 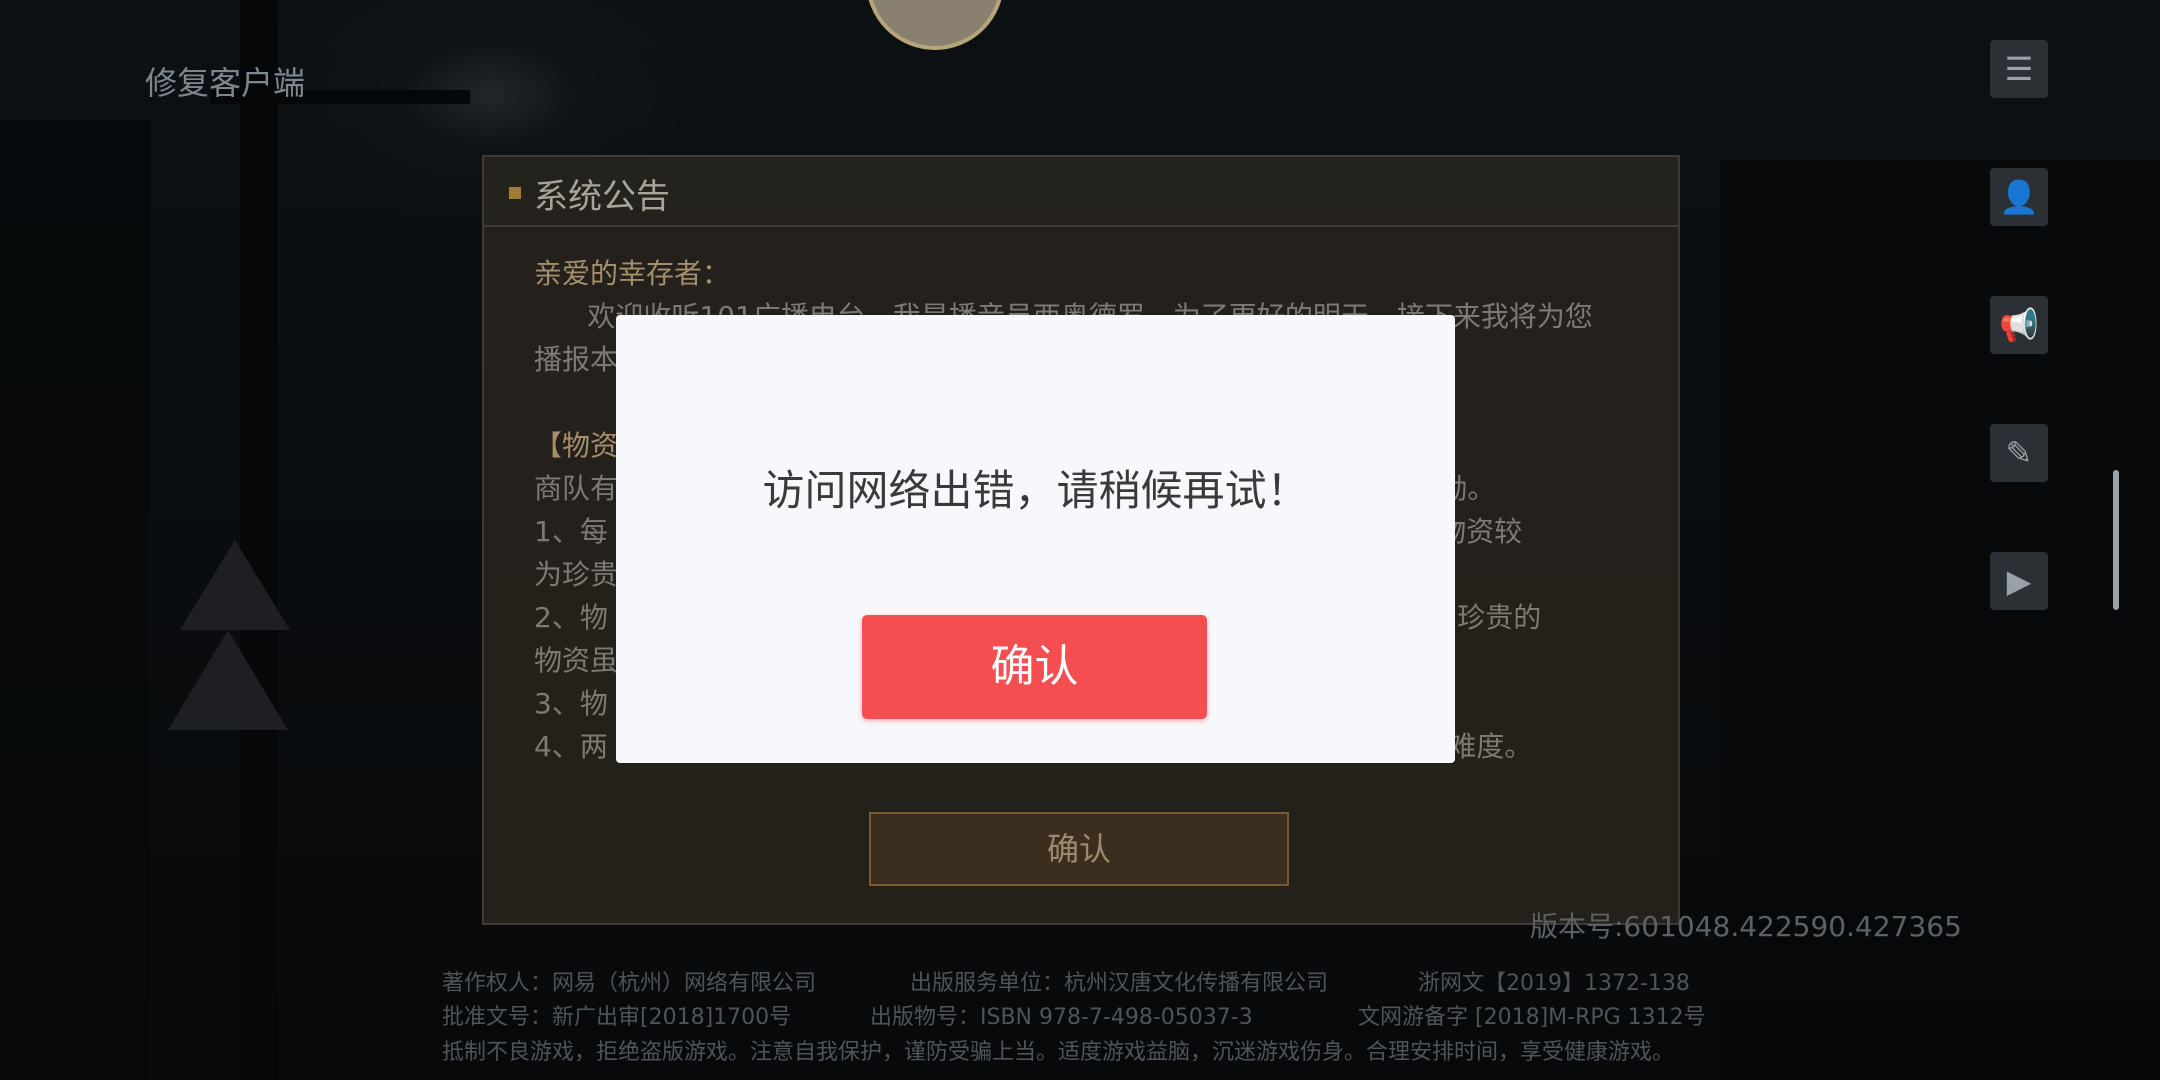 I want to click on footer-copyright: 著作权人：网易（杭州）网络有限公司, so click(x=629, y=983).